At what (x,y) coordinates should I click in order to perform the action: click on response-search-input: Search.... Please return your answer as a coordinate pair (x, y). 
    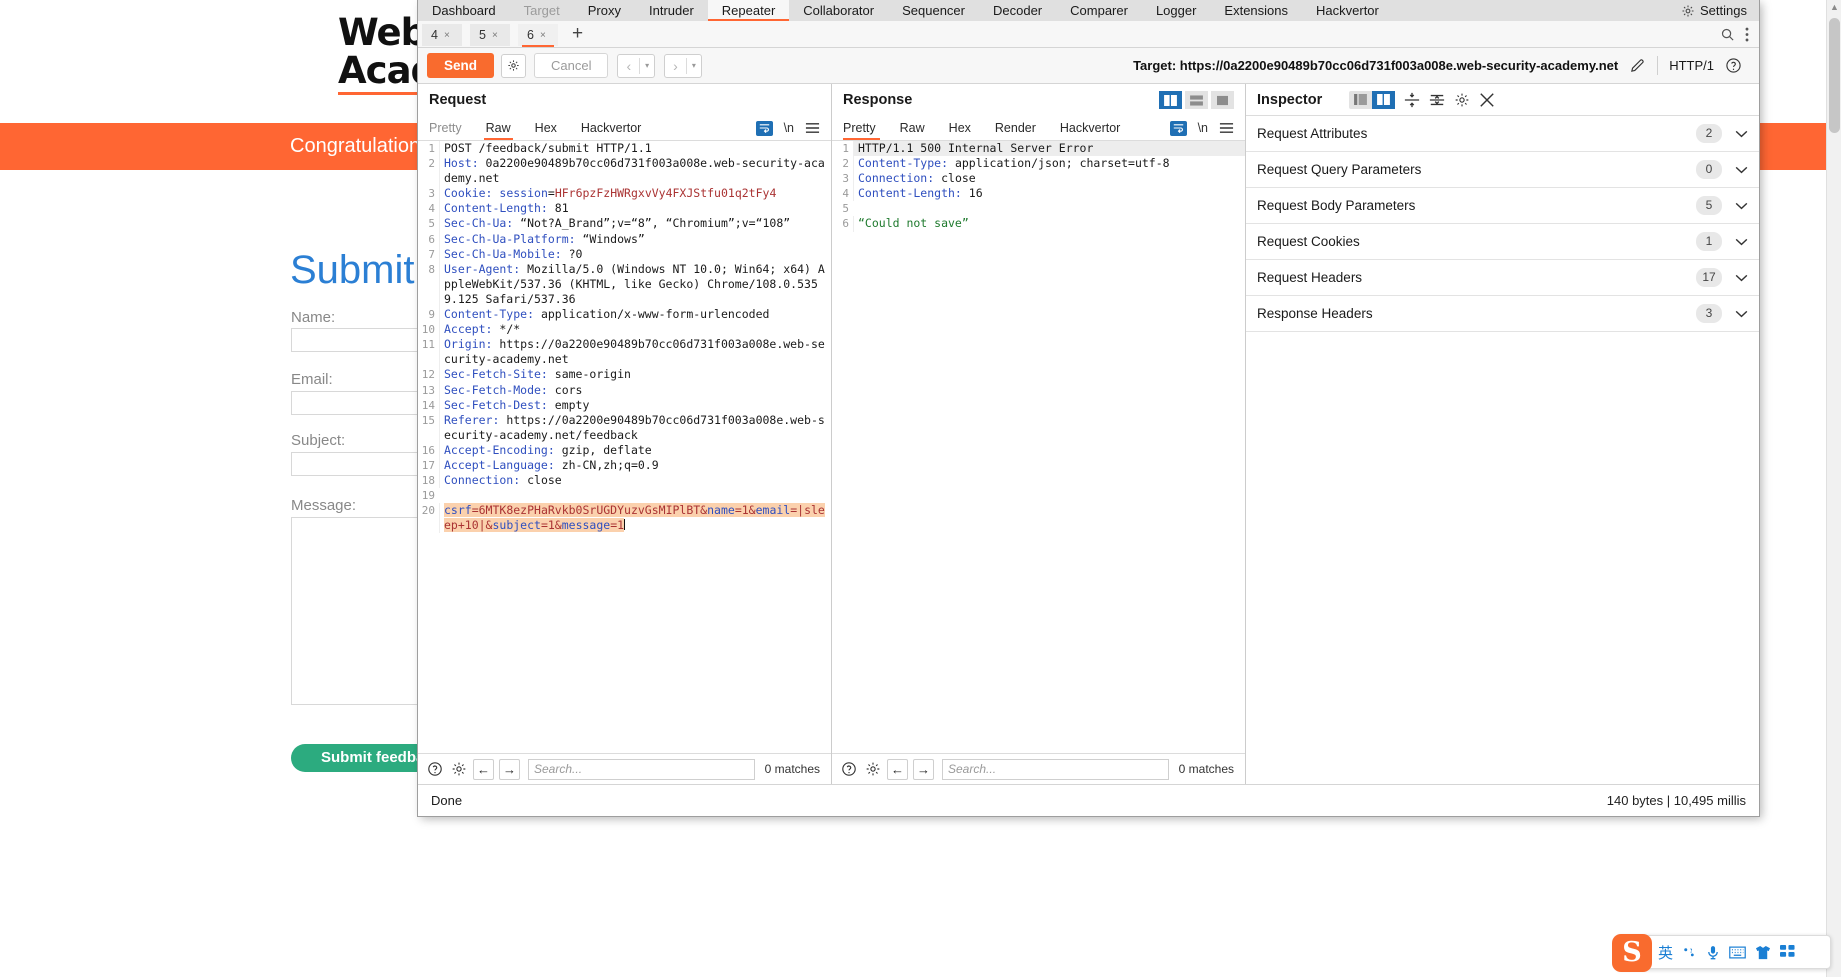
    Looking at the image, I should click on (1055, 769).